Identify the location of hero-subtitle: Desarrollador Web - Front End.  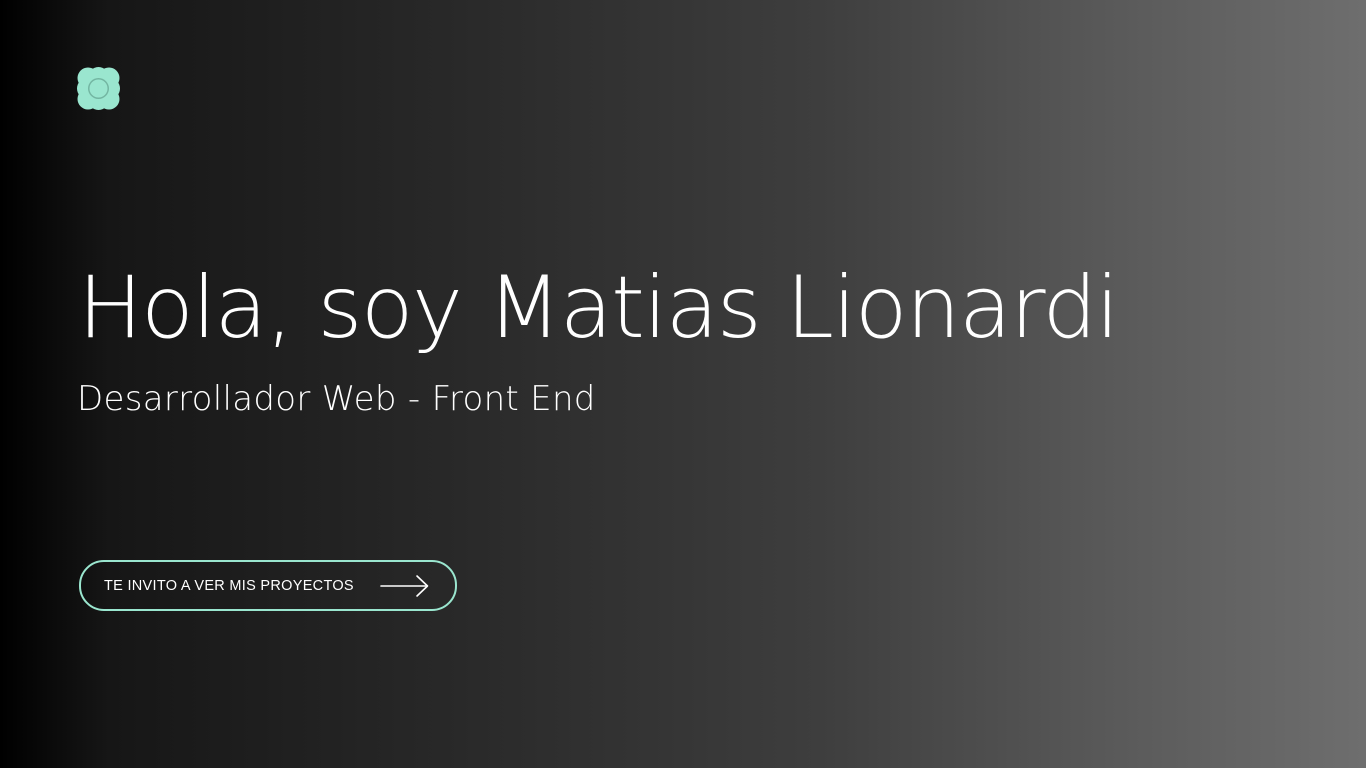
(336, 399).